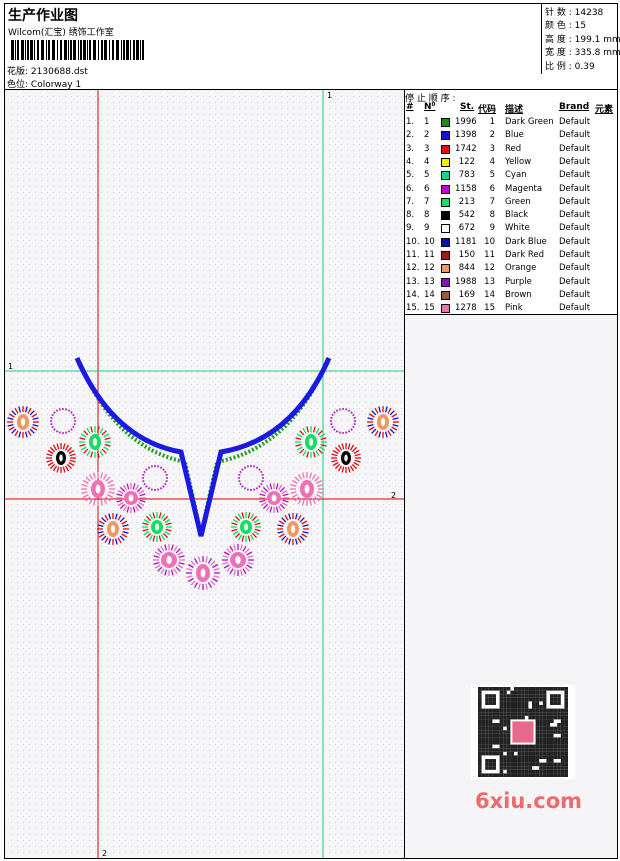  What do you see at coordinates (59, 72) in the screenshot?
I see `design-value: 2130688.dst` at bounding box center [59, 72].